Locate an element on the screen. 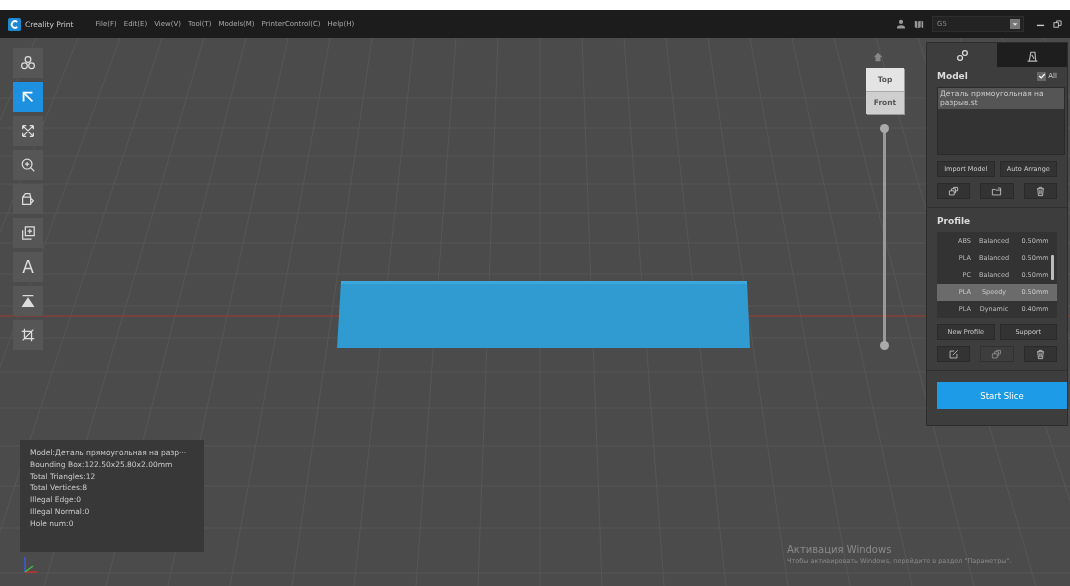 The image size is (1070, 586). restore-icon is located at coordinates (1057, 24).